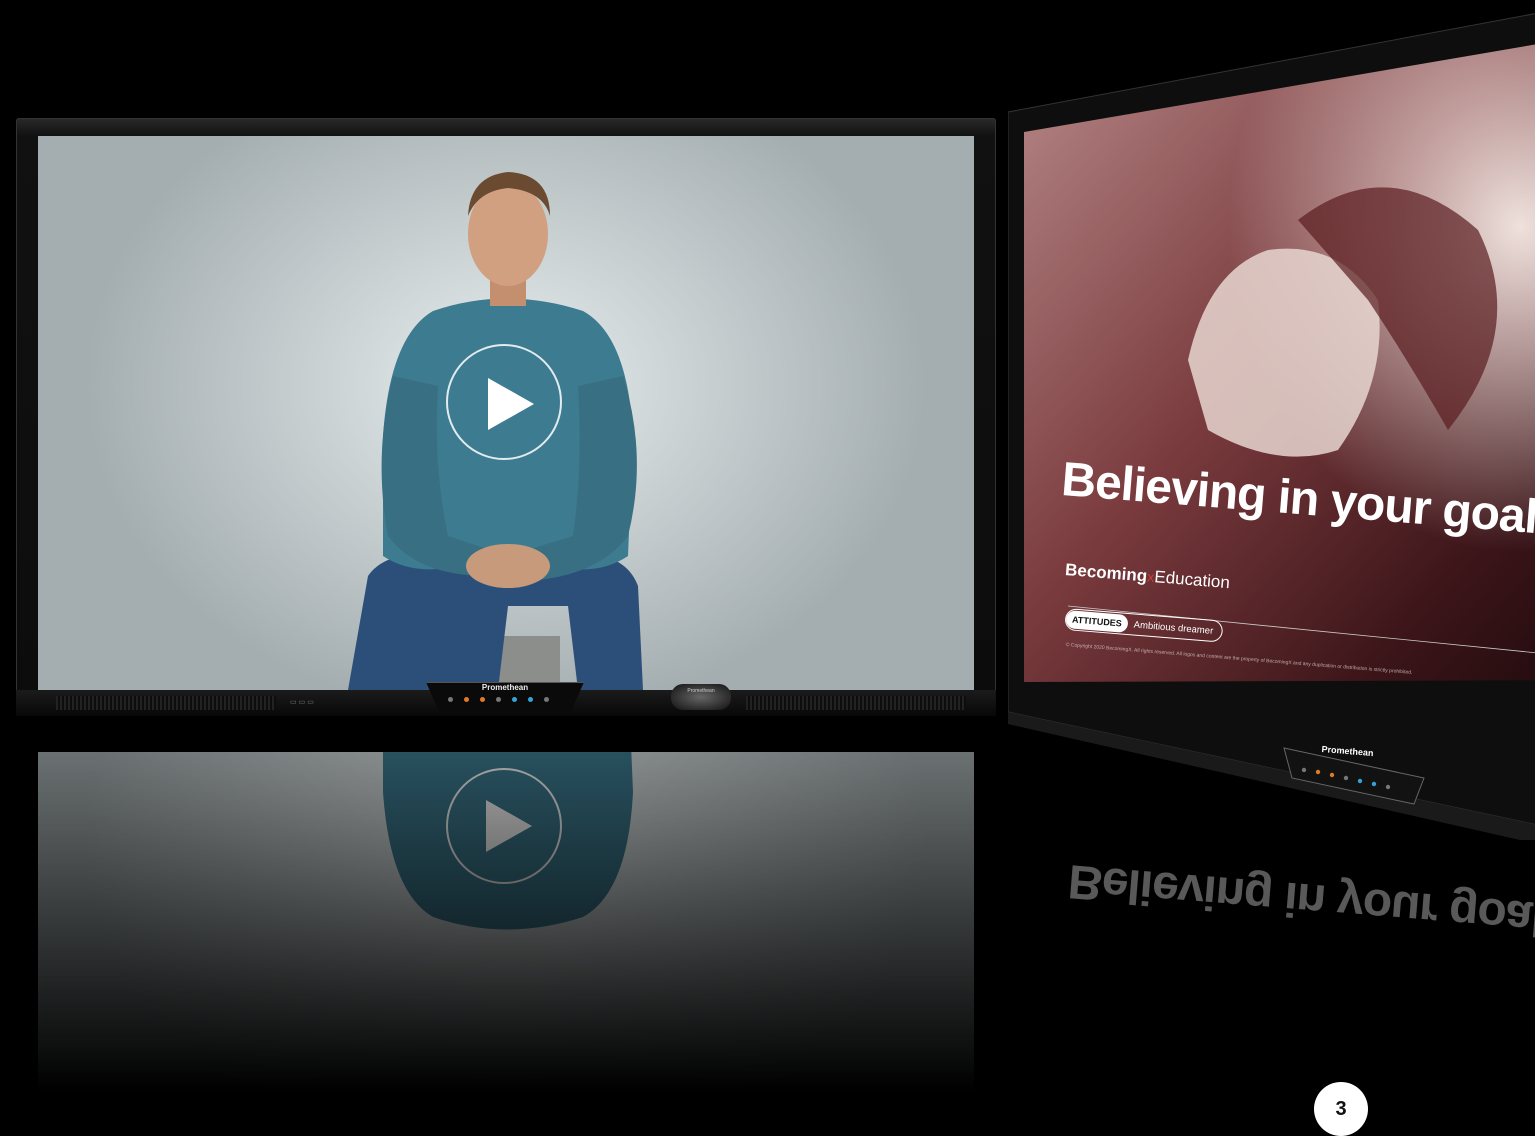 Image resolution: width=1535 pixels, height=1136 pixels. What do you see at coordinates (511, 404) in the screenshot?
I see `play-icon` at bounding box center [511, 404].